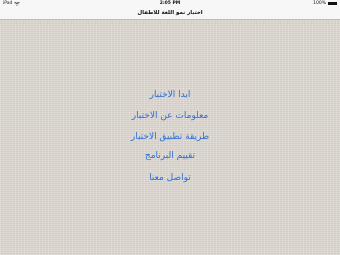  I want to click on battery-icon, so click(332, 3).